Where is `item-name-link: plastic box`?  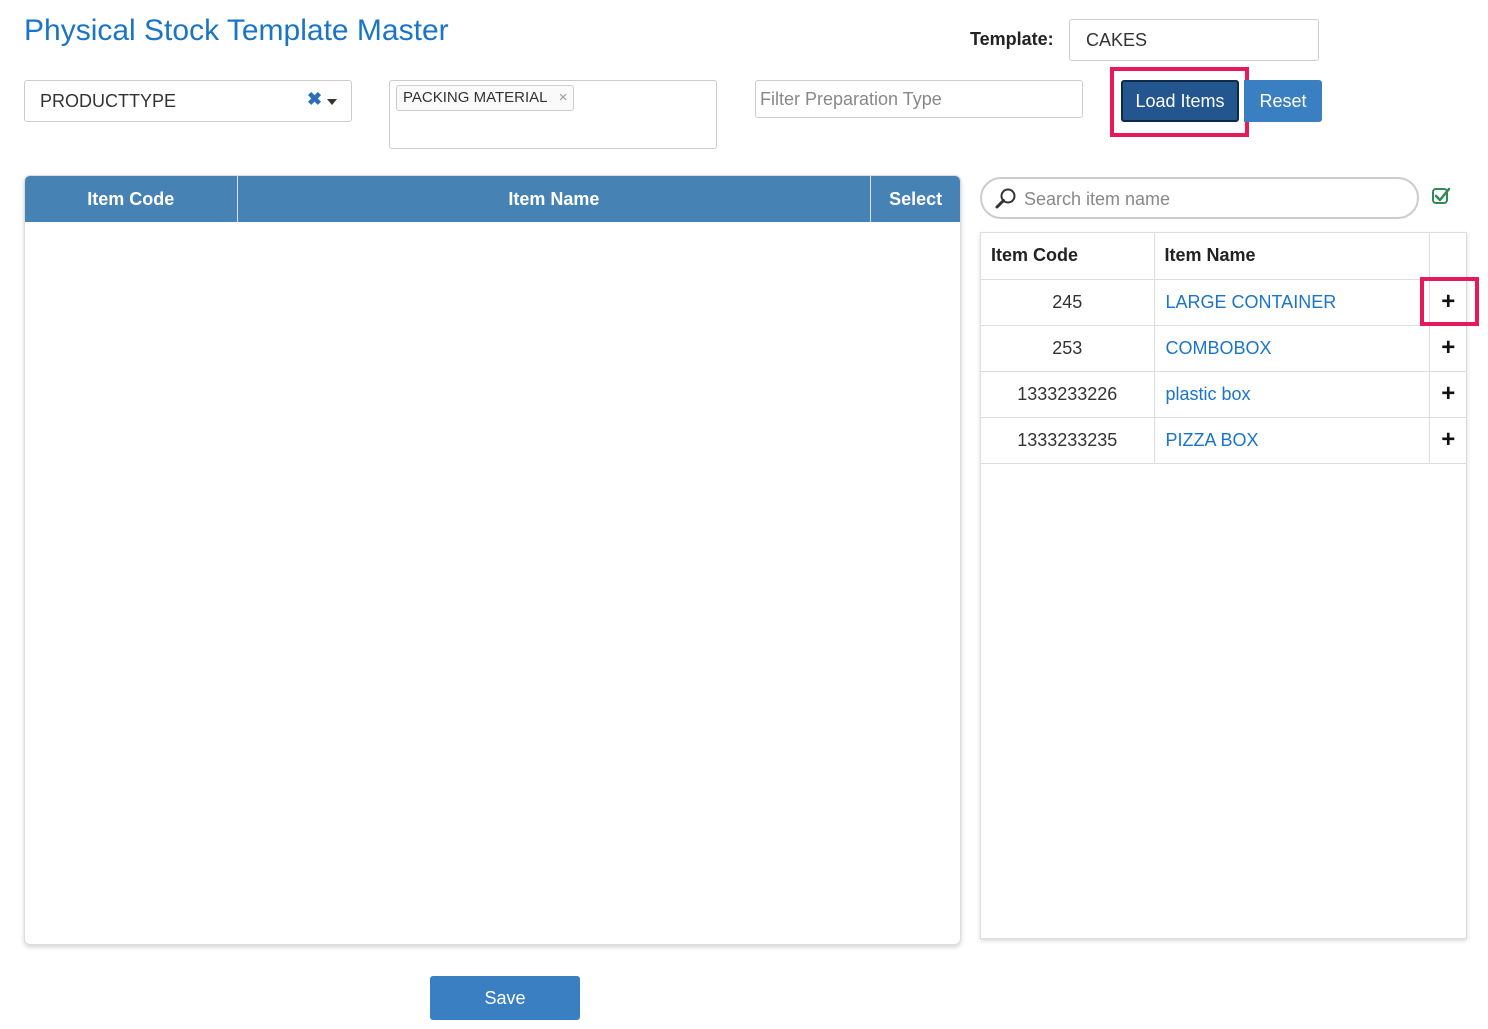 item-name-link: plastic box is located at coordinates (1291, 394).